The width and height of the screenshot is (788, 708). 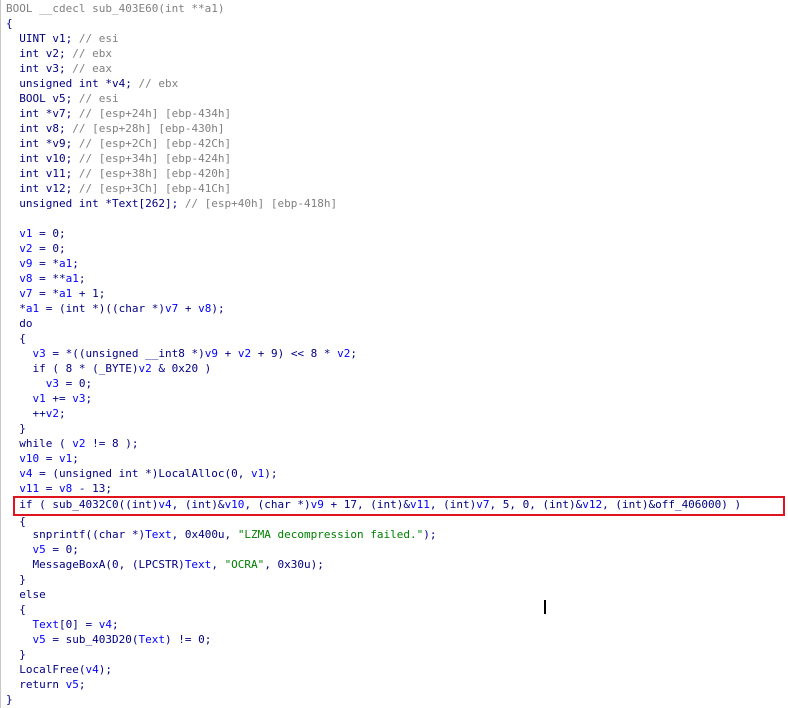 I want to click on code-line: ++v2;, so click(x=35, y=413).